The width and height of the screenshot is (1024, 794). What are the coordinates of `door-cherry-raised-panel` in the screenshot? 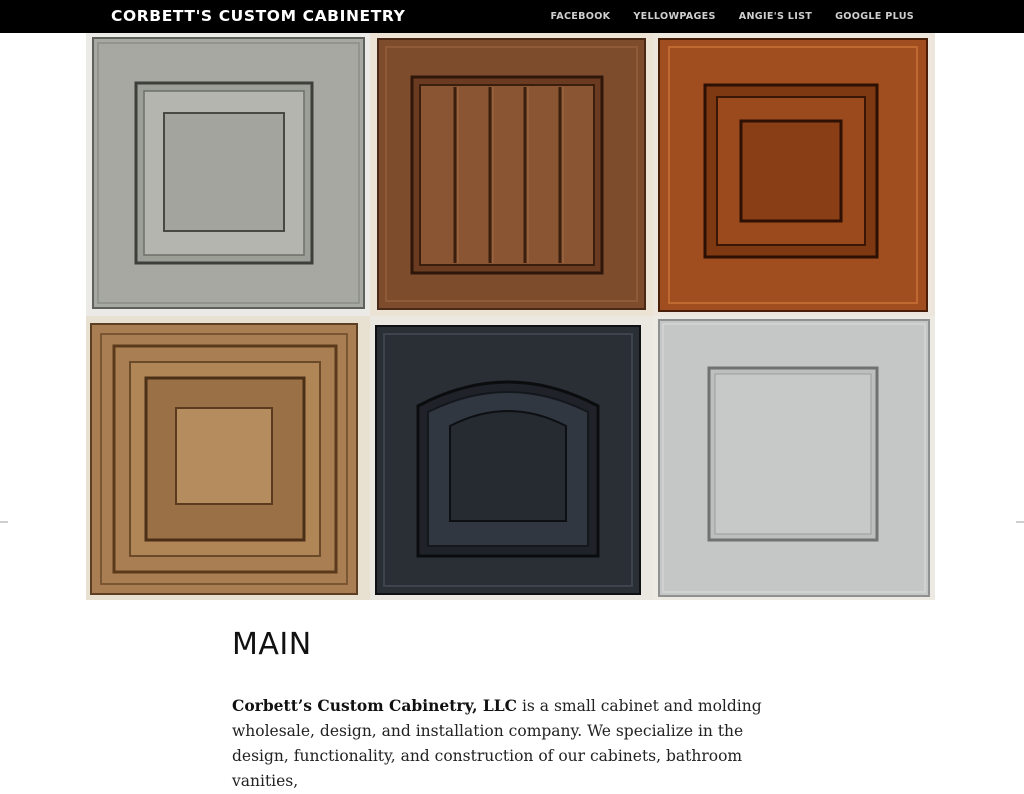 It's located at (794, 174).